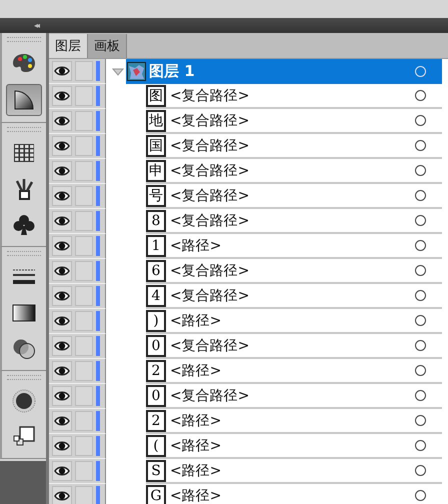  I want to click on thumbnail: 6, so click(156, 271).